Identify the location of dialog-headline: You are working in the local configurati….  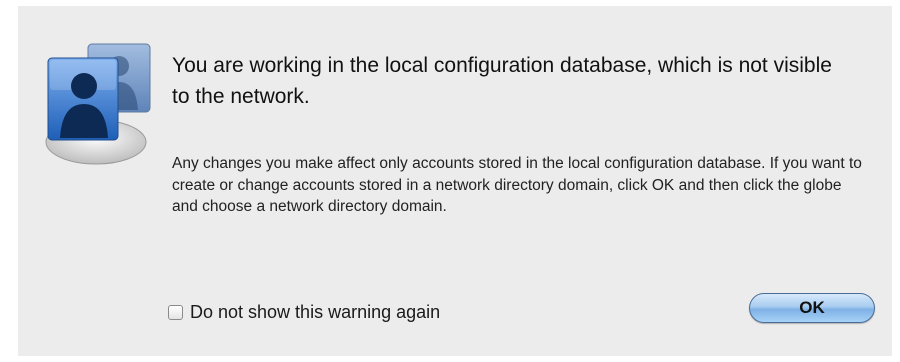
(502, 81).